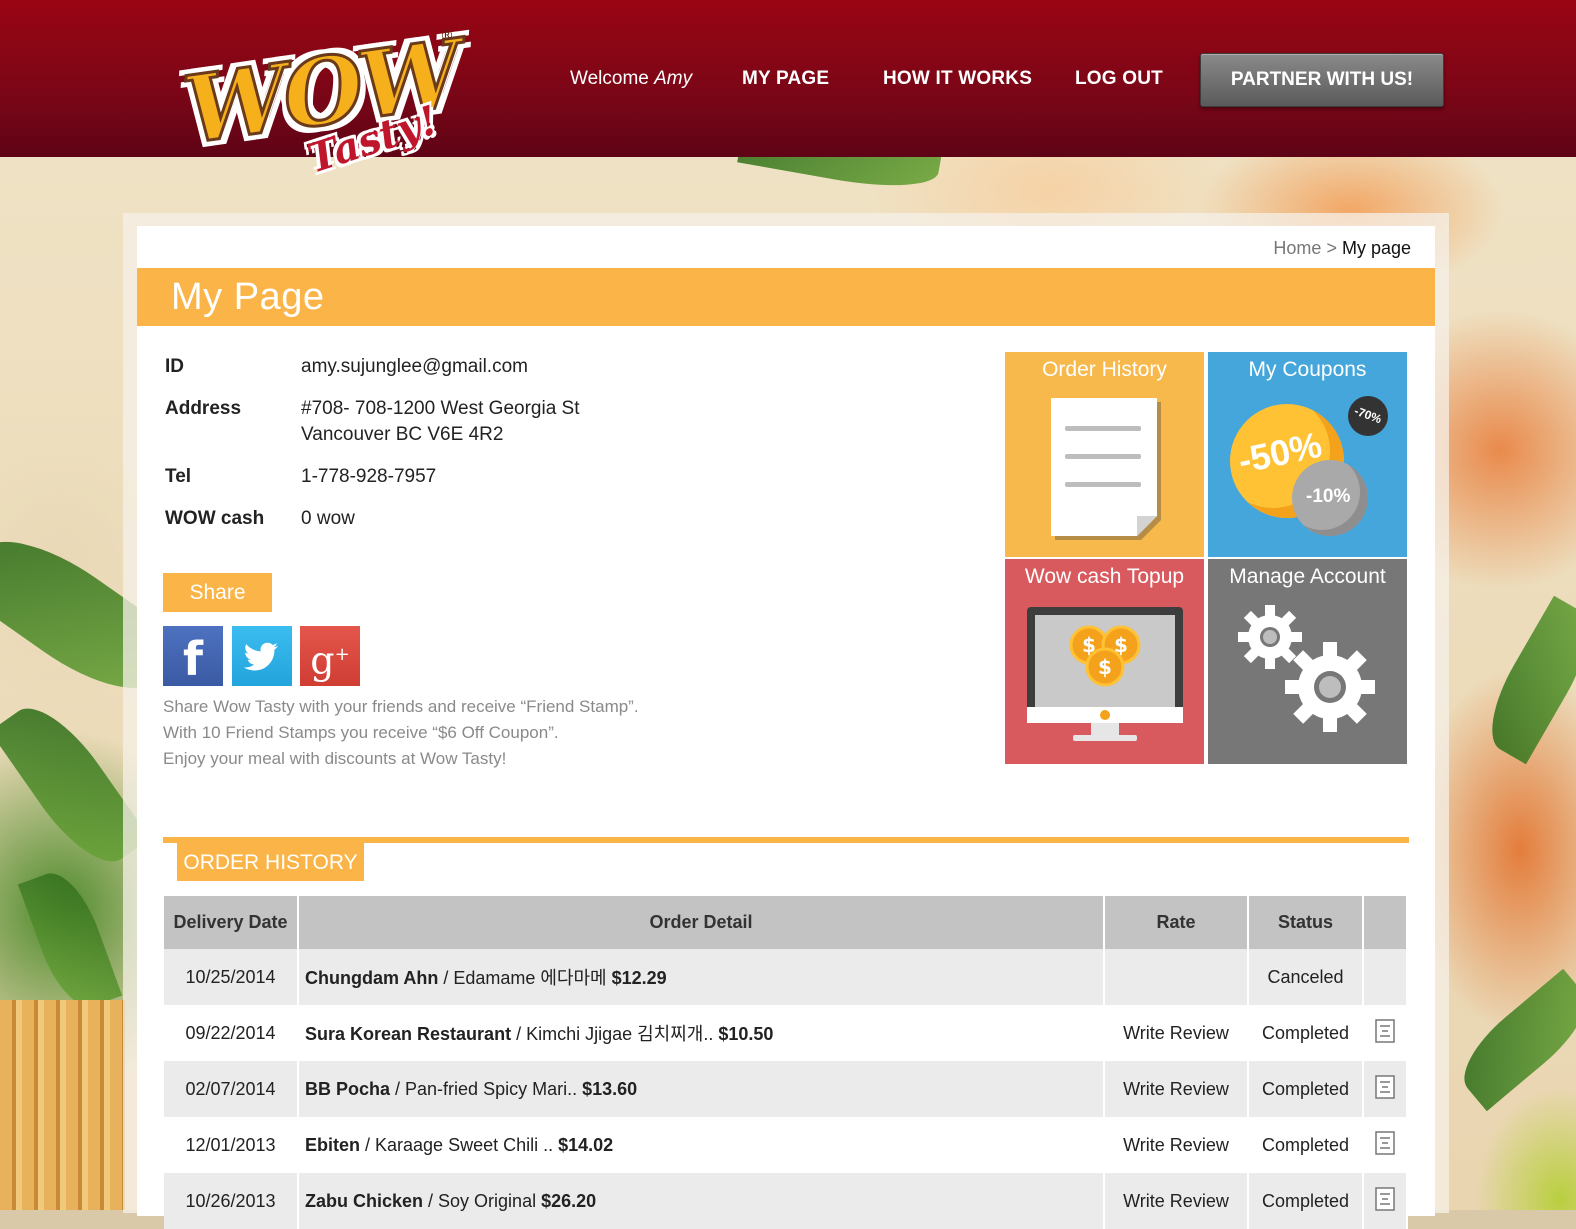 The image size is (1576, 1229). What do you see at coordinates (1176, 922) in the screenshot?
I see `column-rate: Rate` at bounding box center [1176, 922].